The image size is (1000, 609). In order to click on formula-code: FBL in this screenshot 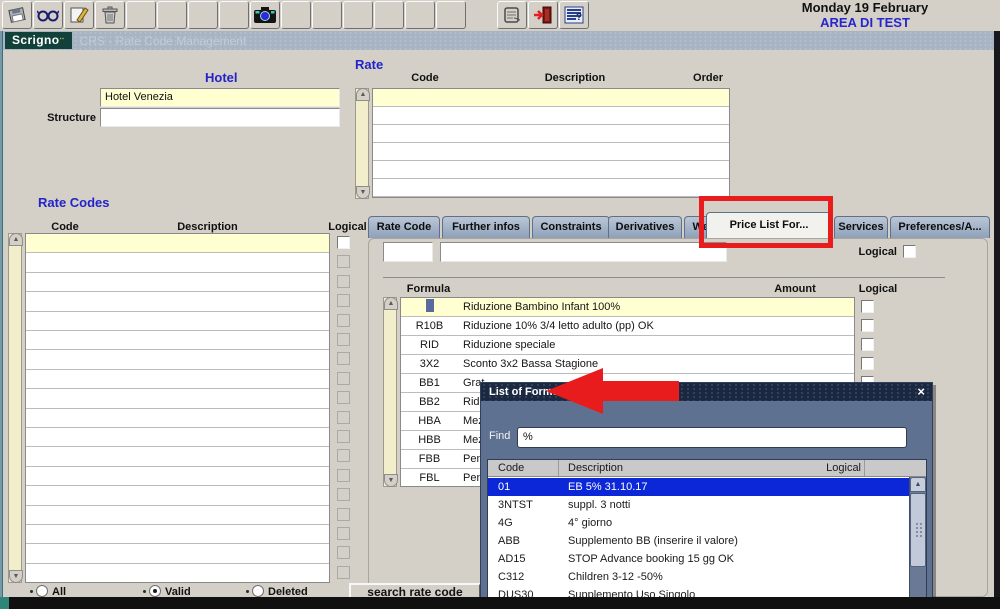, I will do `click(429, 478)`.